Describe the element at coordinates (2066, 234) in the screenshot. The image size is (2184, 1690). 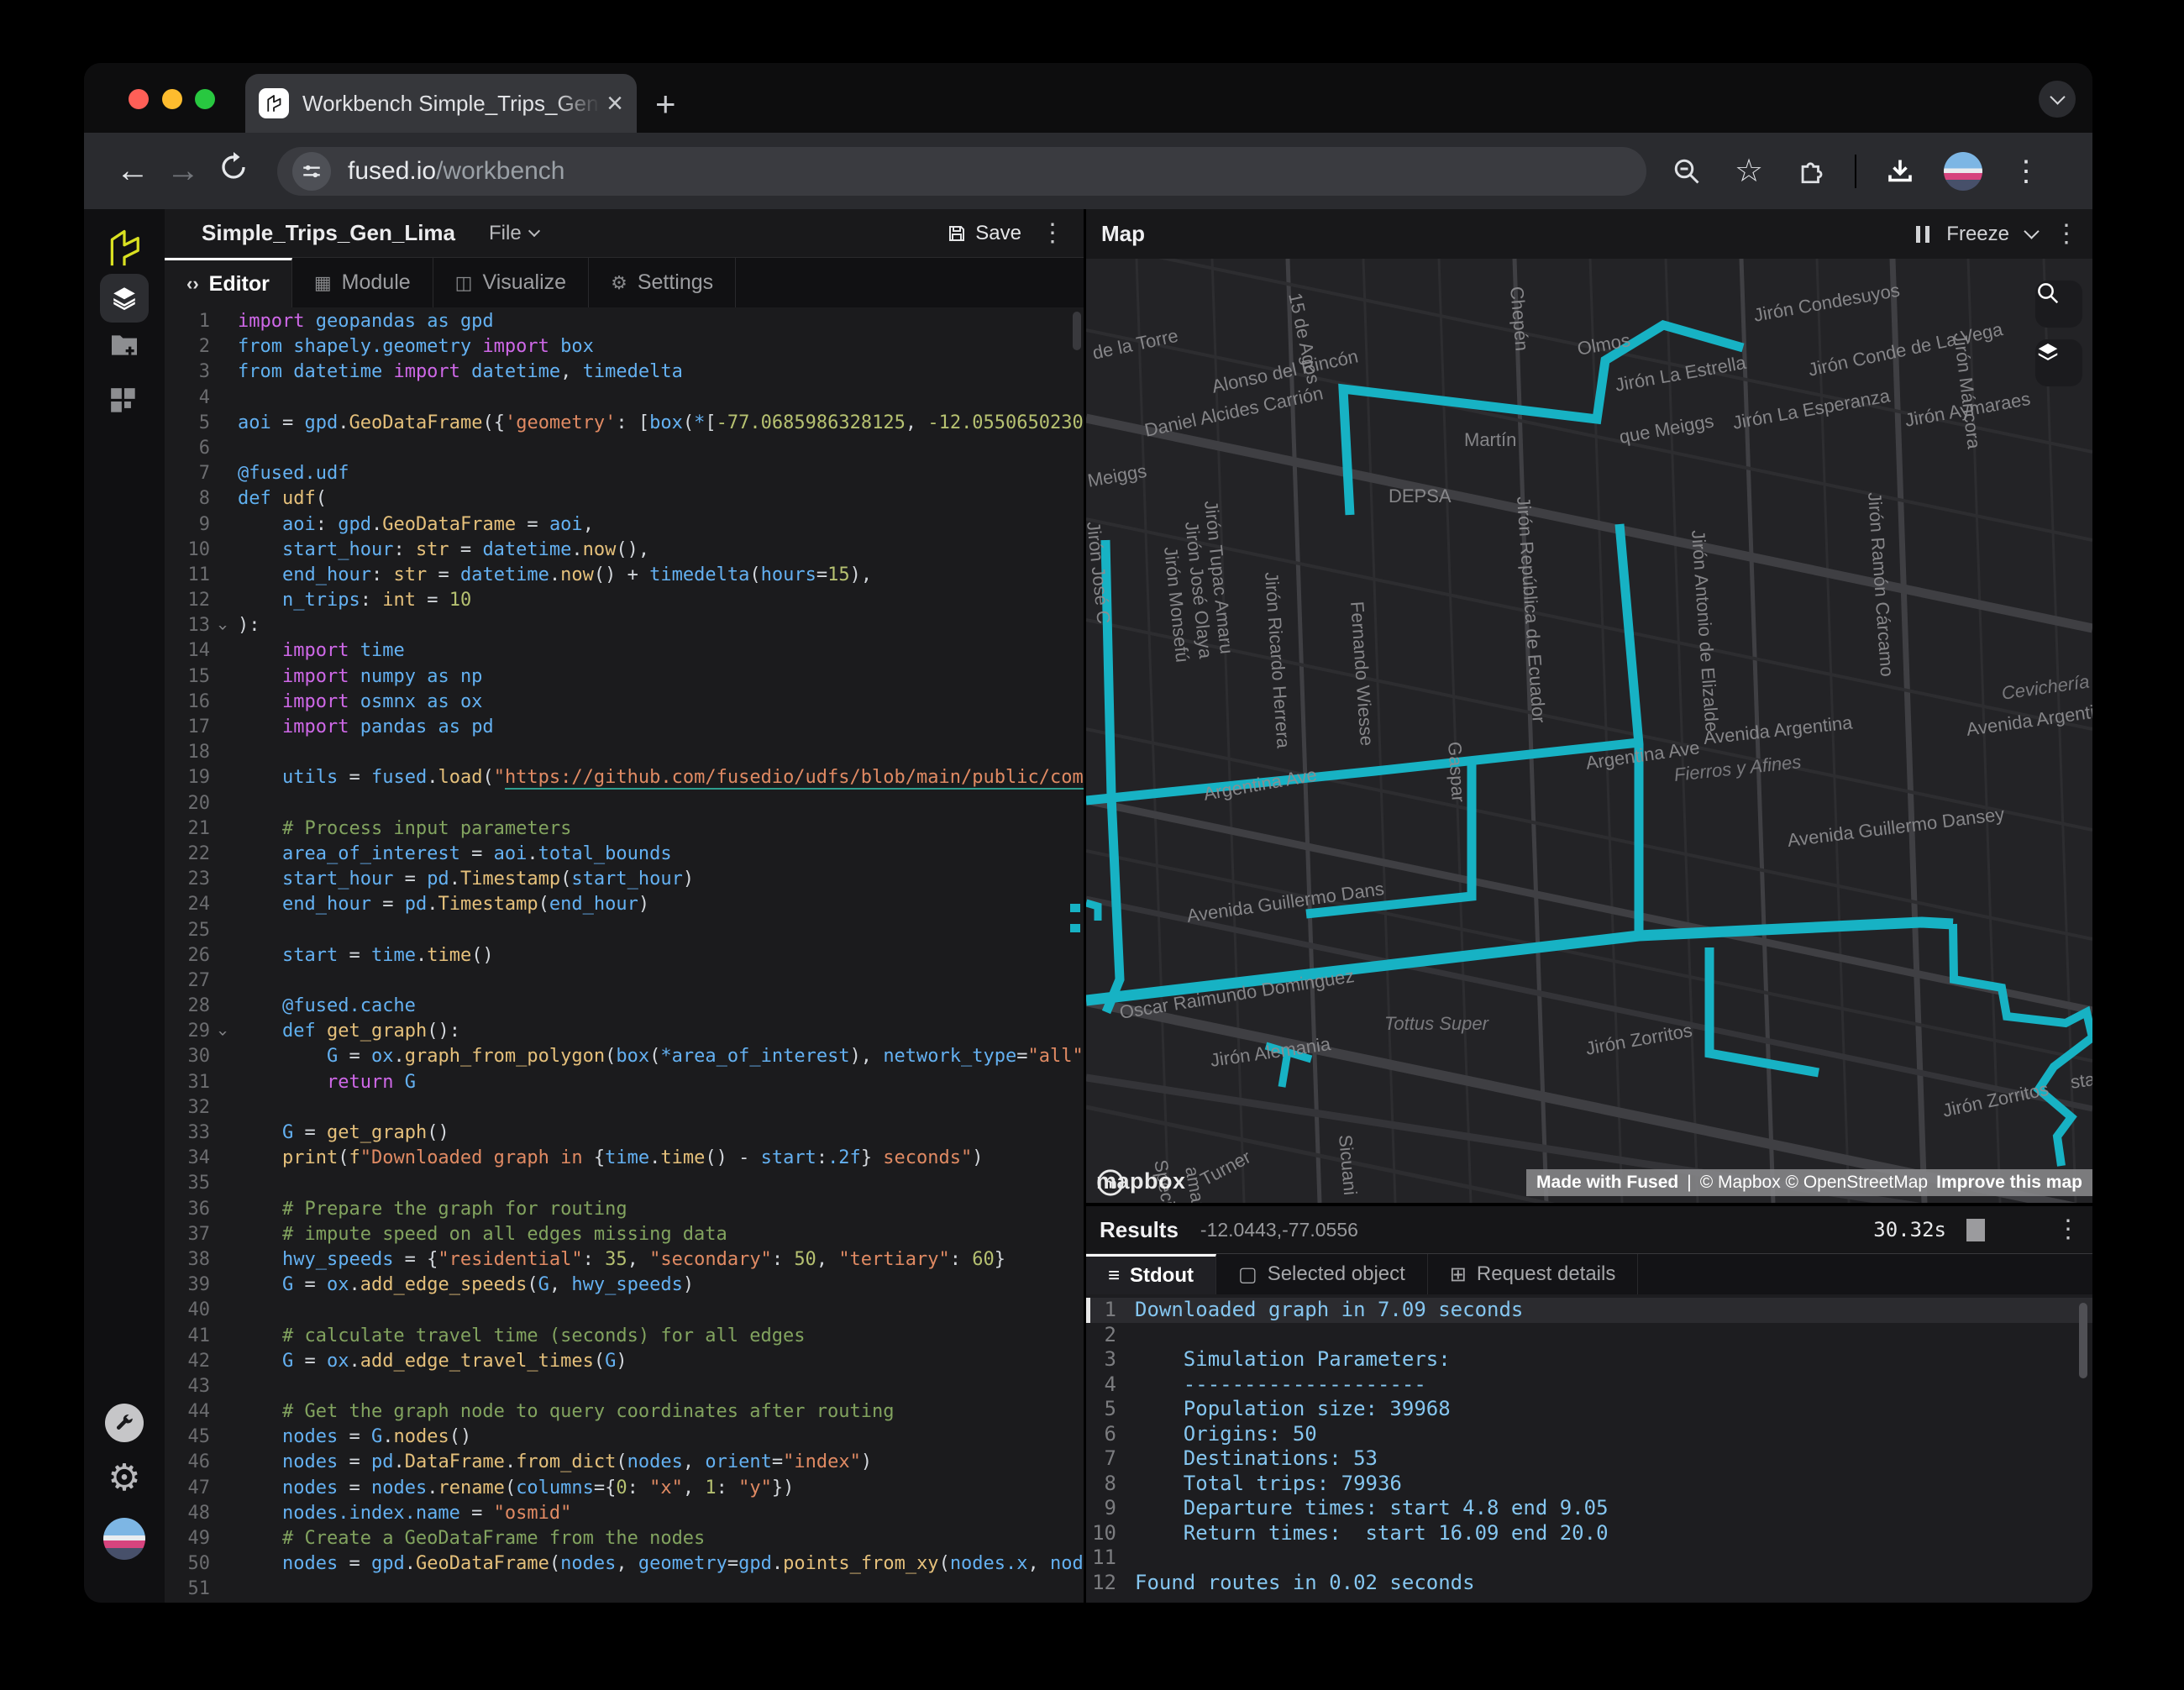
I see `map-menu-kebab-icon: ⋮` at that location.